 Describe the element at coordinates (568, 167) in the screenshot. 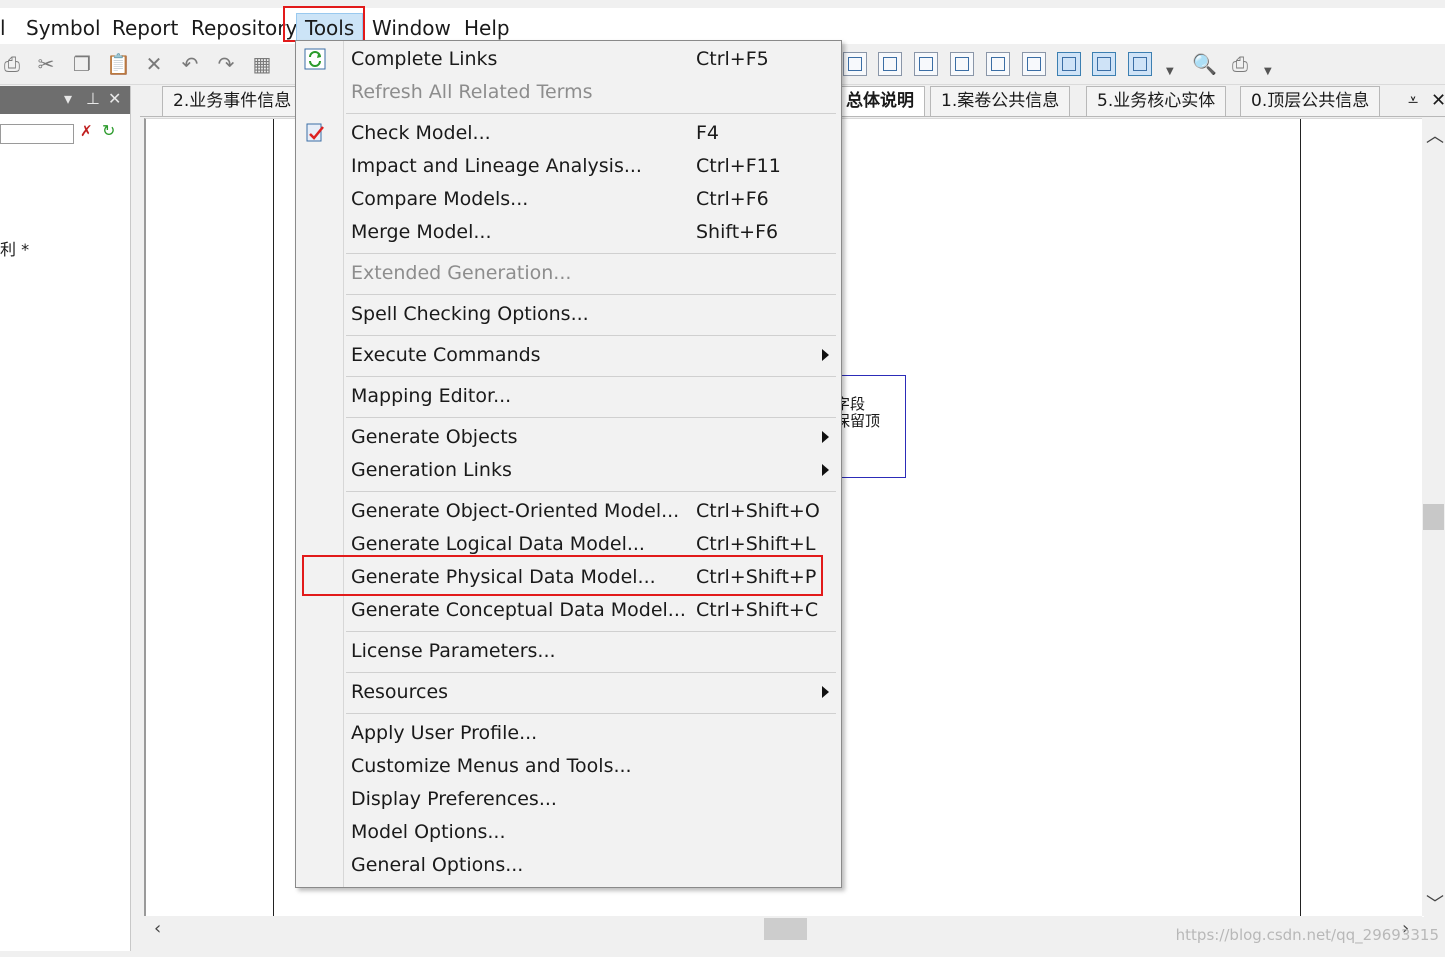

I see `menu-item-impact-and-lineage-analysis: Impact and Lineage Analysis... Ctrl+F11` at that location.